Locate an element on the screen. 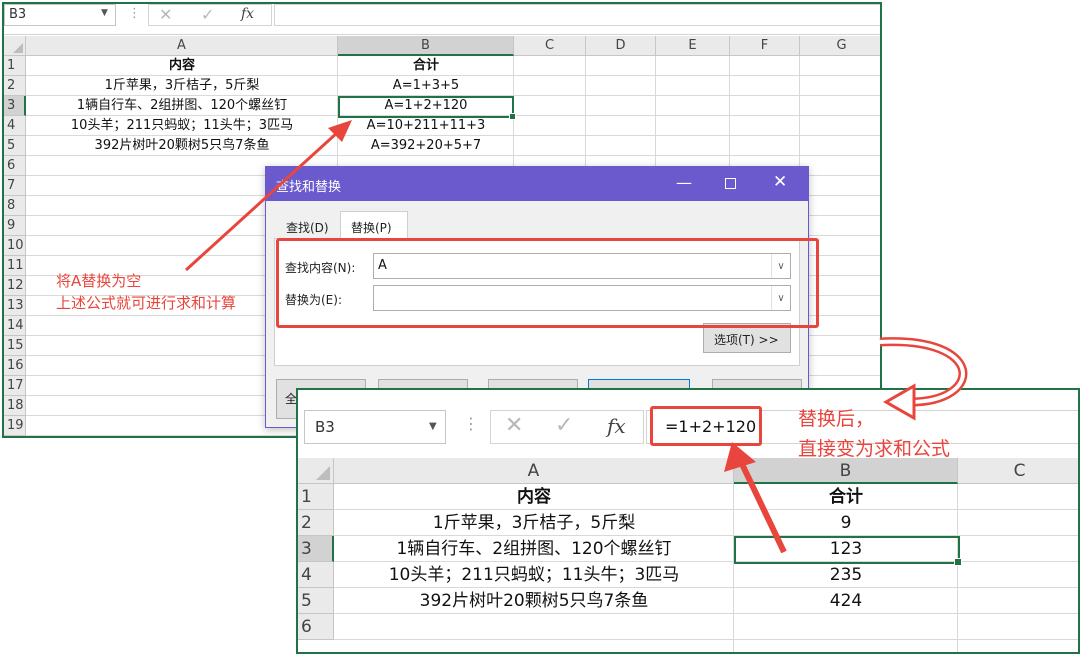 Image resolution: width=1080 pixels, height=654 pixels. curved-arrow-icon is located at coordinates (923, 379).